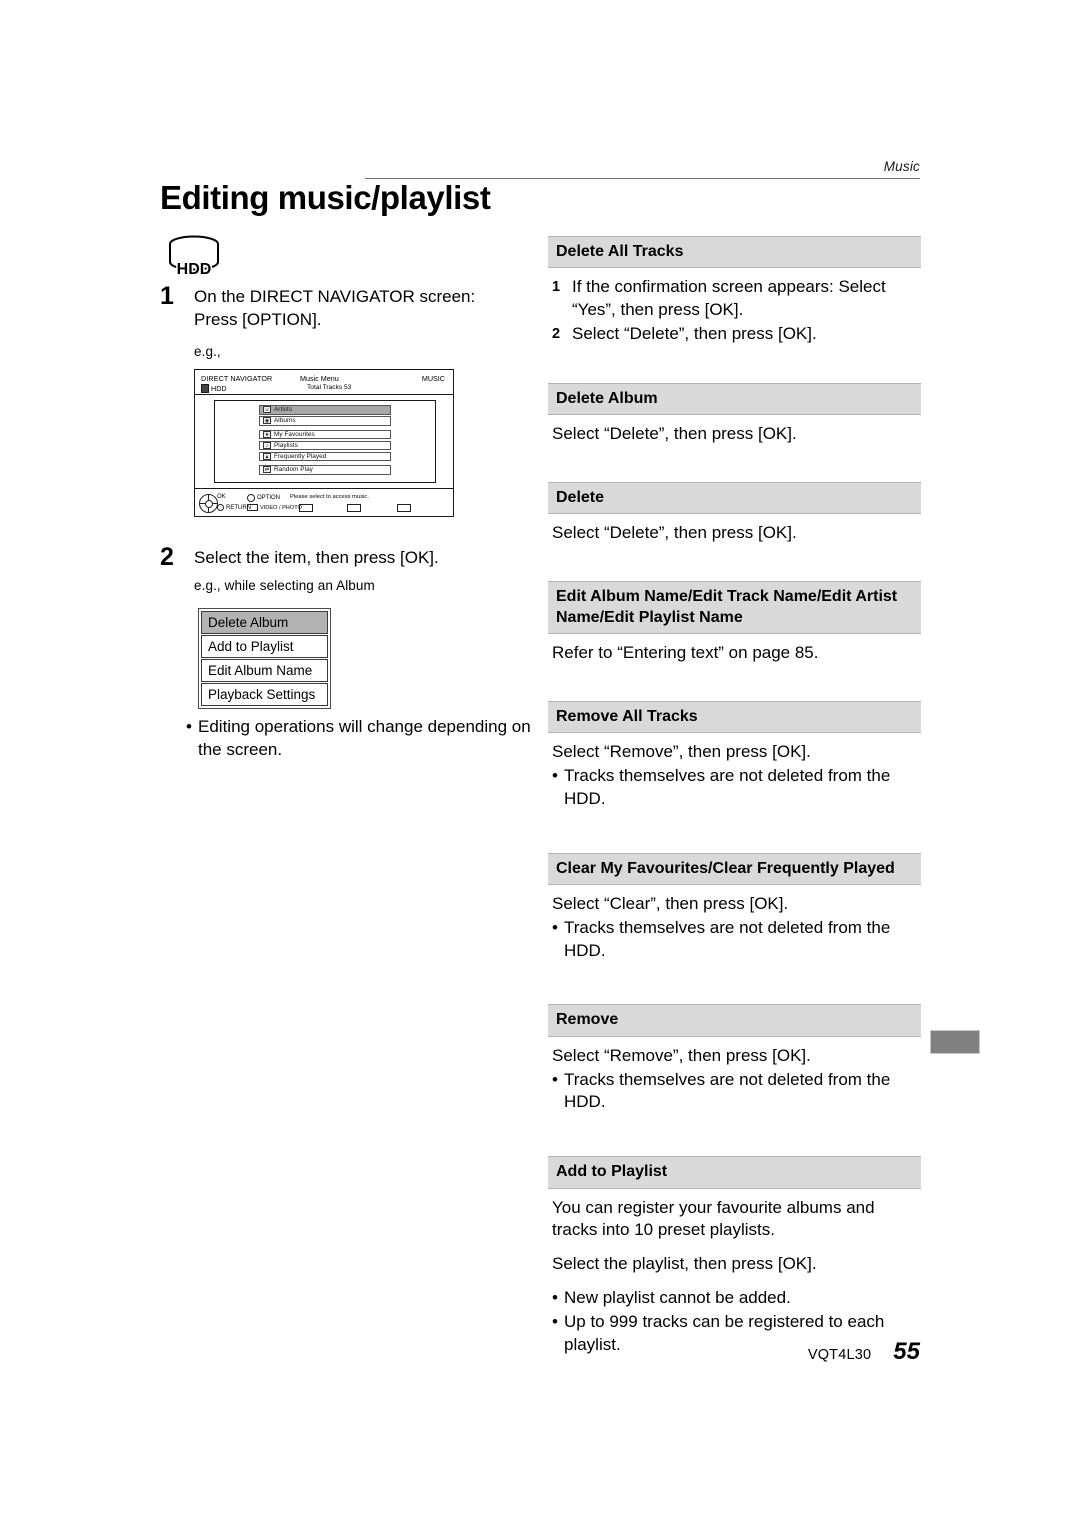 This screenshot has width=1080, height=1526. What do you see at coordinates (734, 399) in the screenshot?
I see `section-heading: Delete Album` at bounding box center [734, 399].